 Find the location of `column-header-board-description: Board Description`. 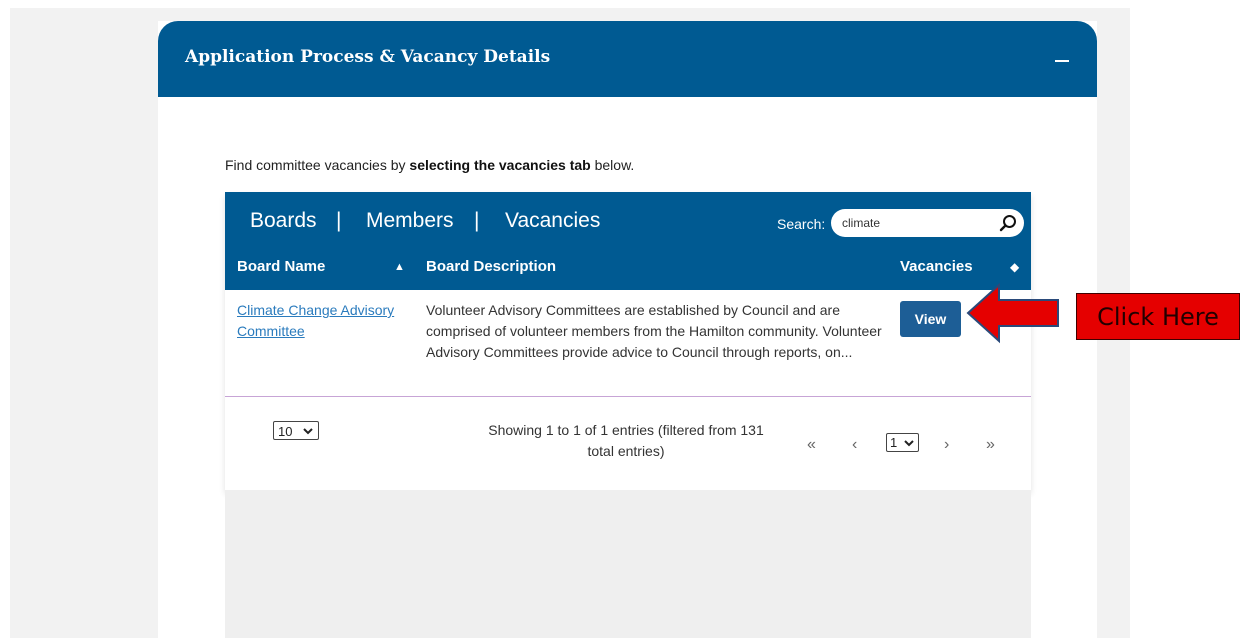

column-header-board-description: Board Description is located at coordinates (491, 266).